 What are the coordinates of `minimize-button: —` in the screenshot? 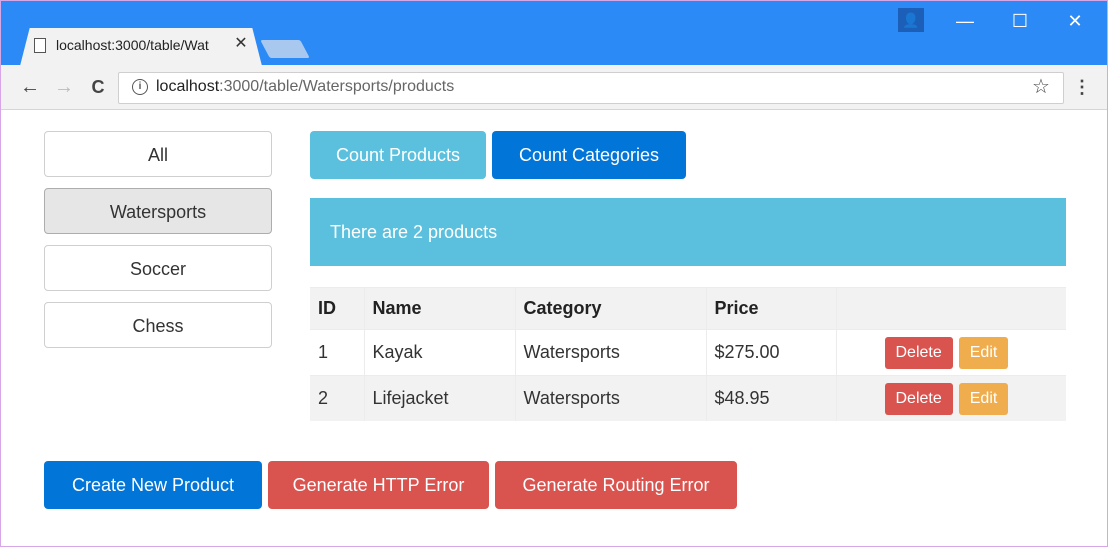 It's located at (965, 21).